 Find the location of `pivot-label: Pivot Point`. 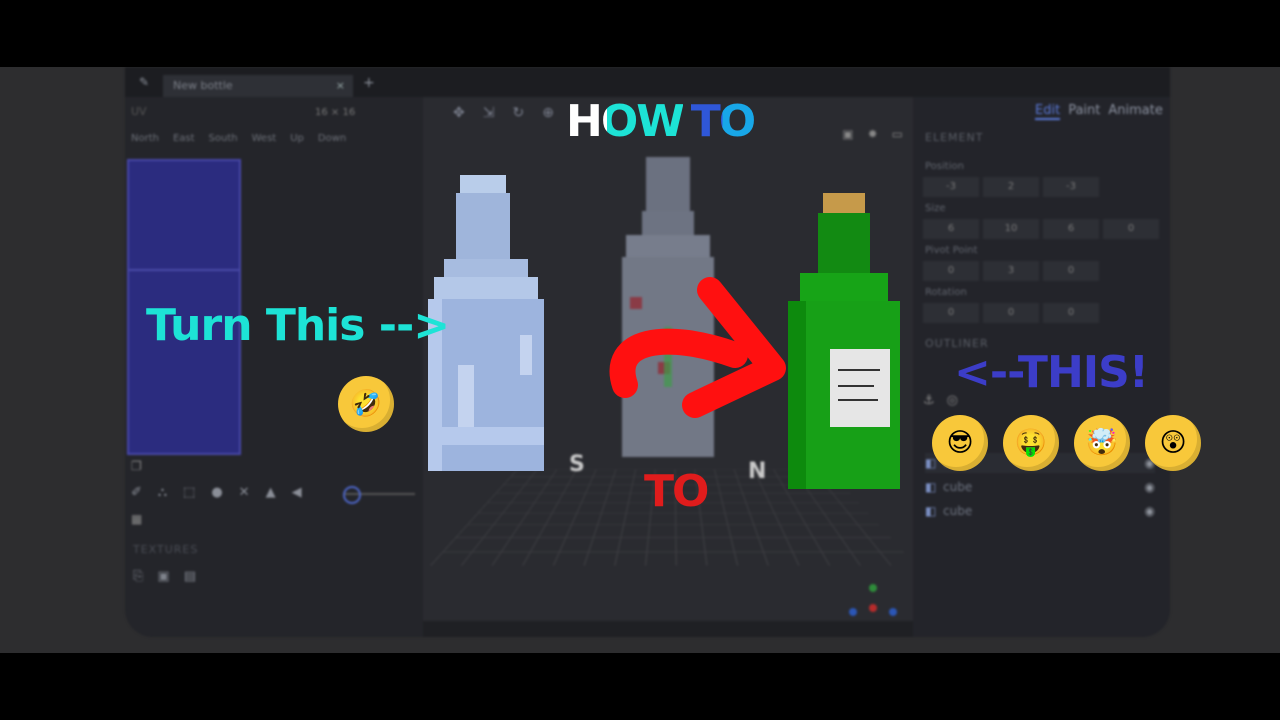

pivot-label: Pivot Point is located at coordinates (951, 250).